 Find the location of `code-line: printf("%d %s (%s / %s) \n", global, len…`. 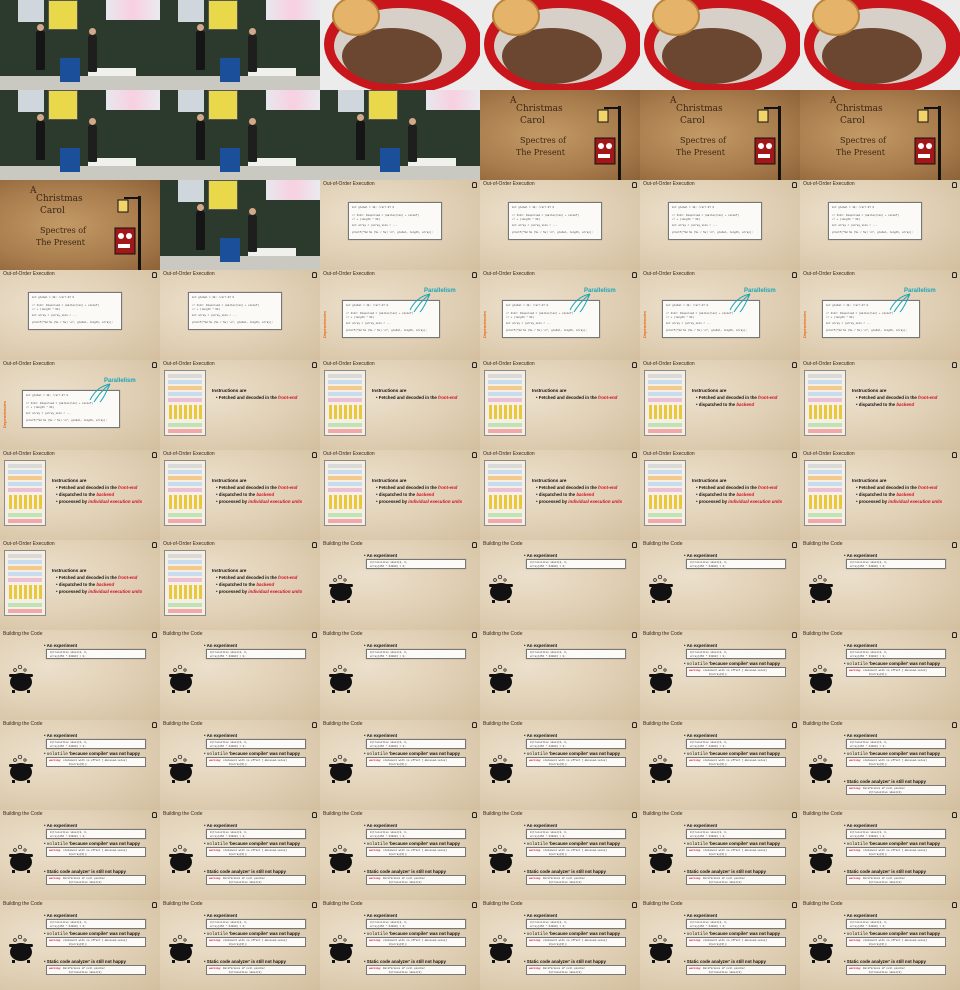

code-line: printf("%d %s (%s / %s) \n", global, len… is located at coordinates (712, 232).